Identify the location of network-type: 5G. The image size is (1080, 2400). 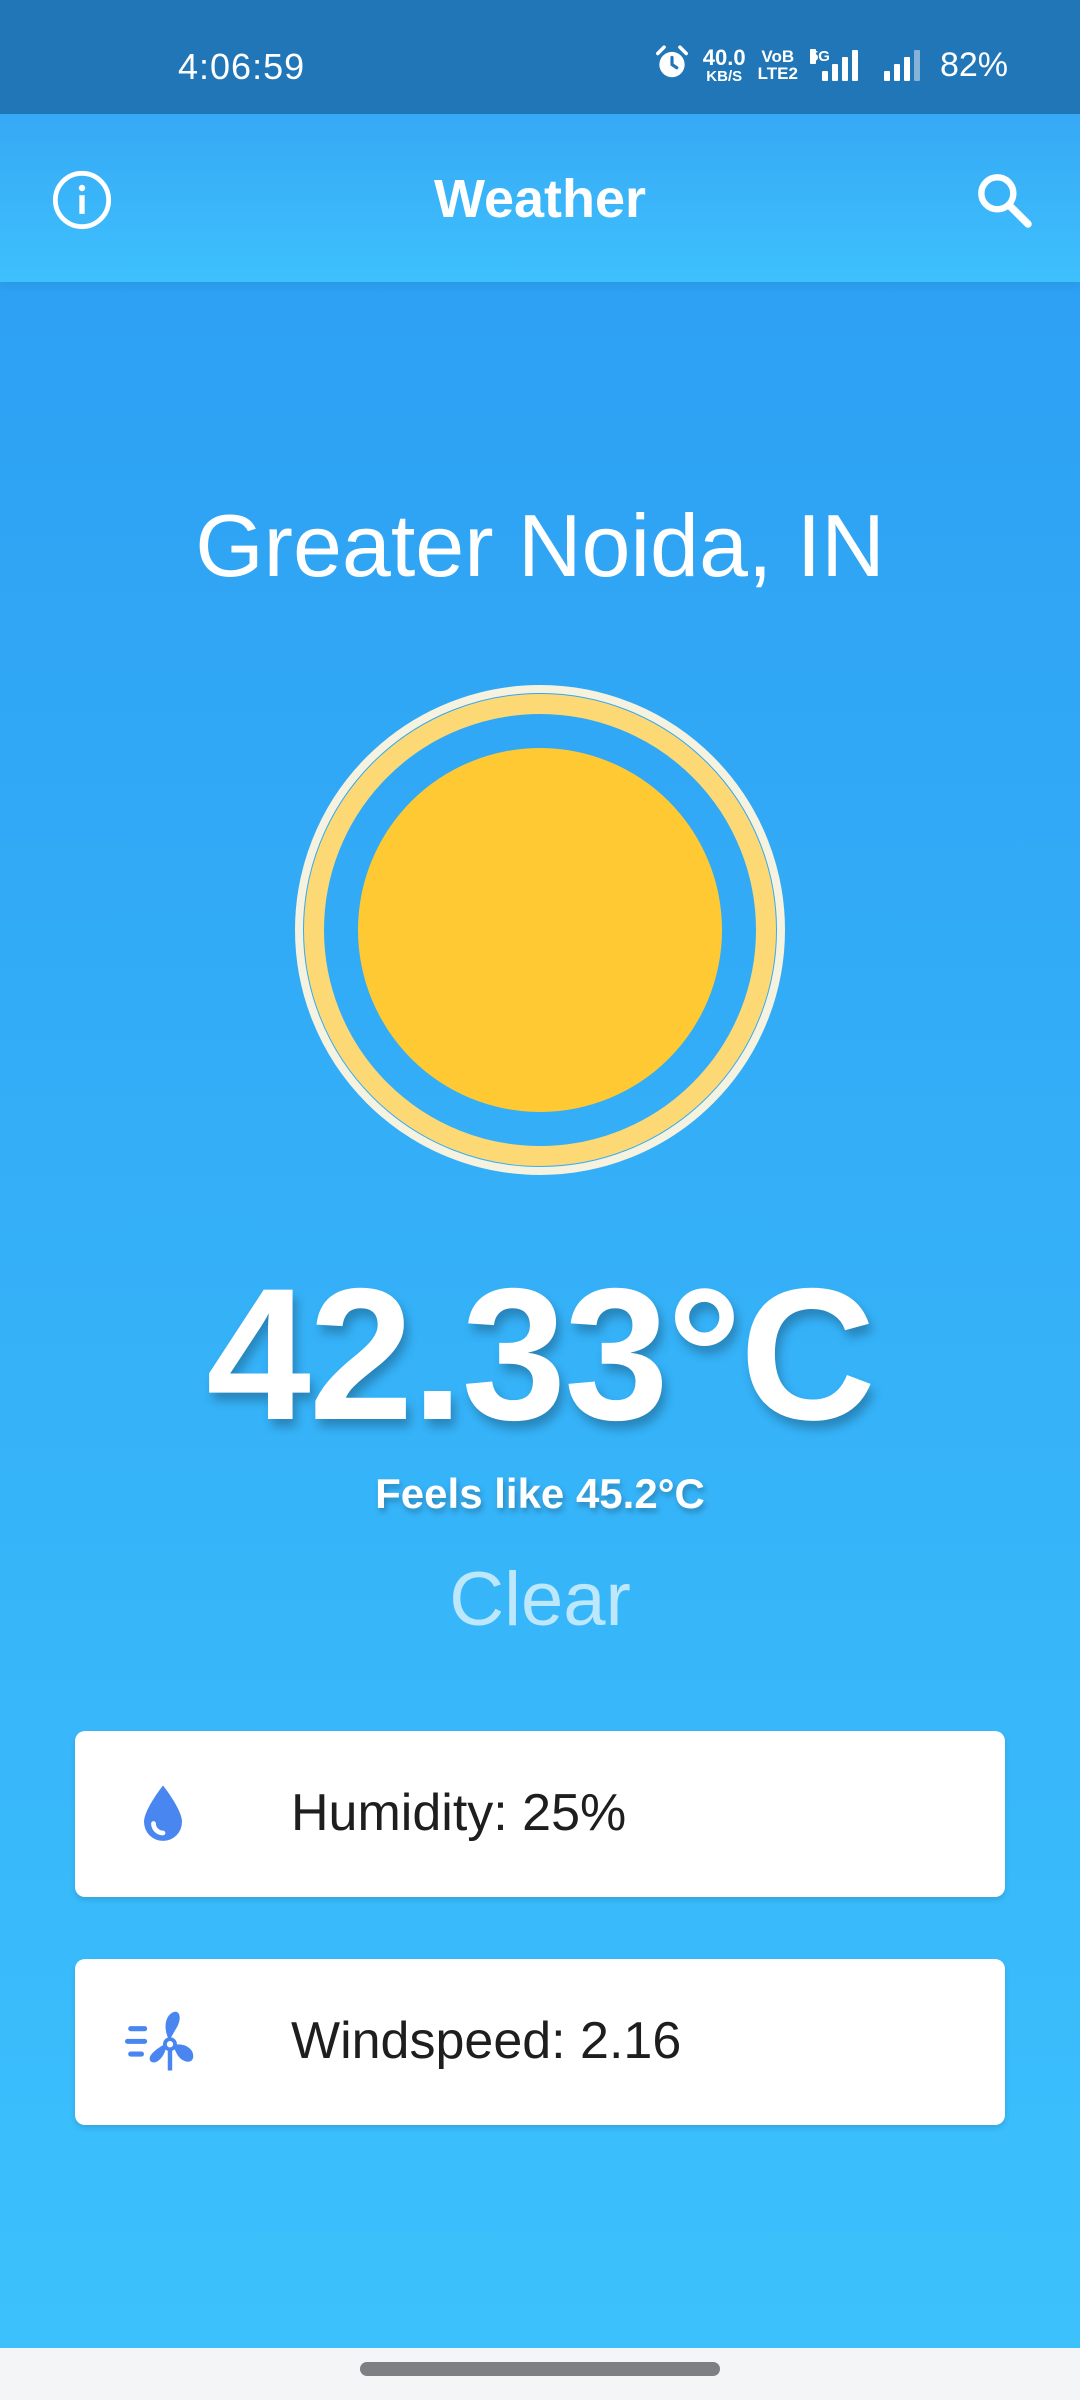
(819, 56).